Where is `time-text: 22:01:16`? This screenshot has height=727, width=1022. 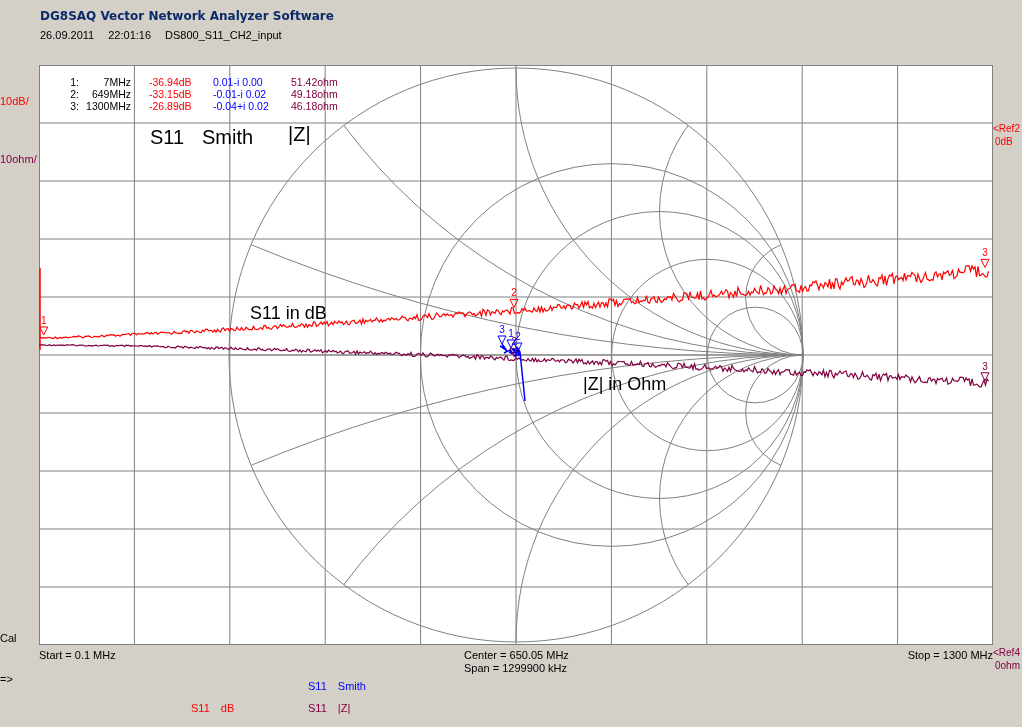
time-text: 22:01:16 is located at coordinates (130, 35).